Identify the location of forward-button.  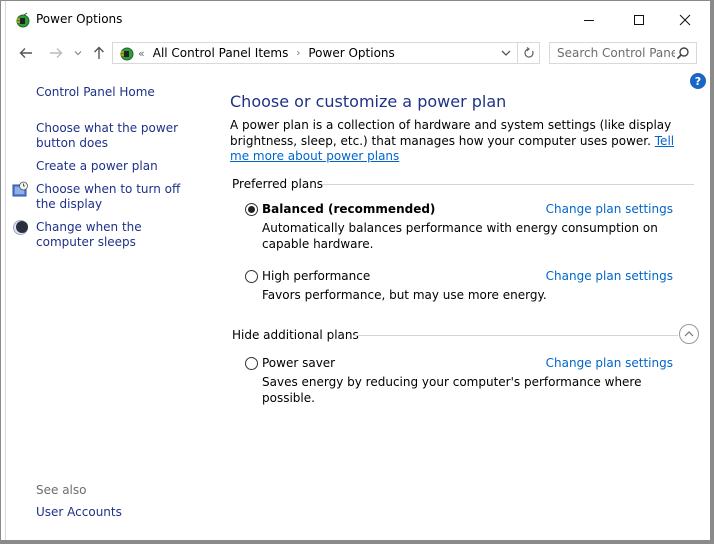
(56, 53).